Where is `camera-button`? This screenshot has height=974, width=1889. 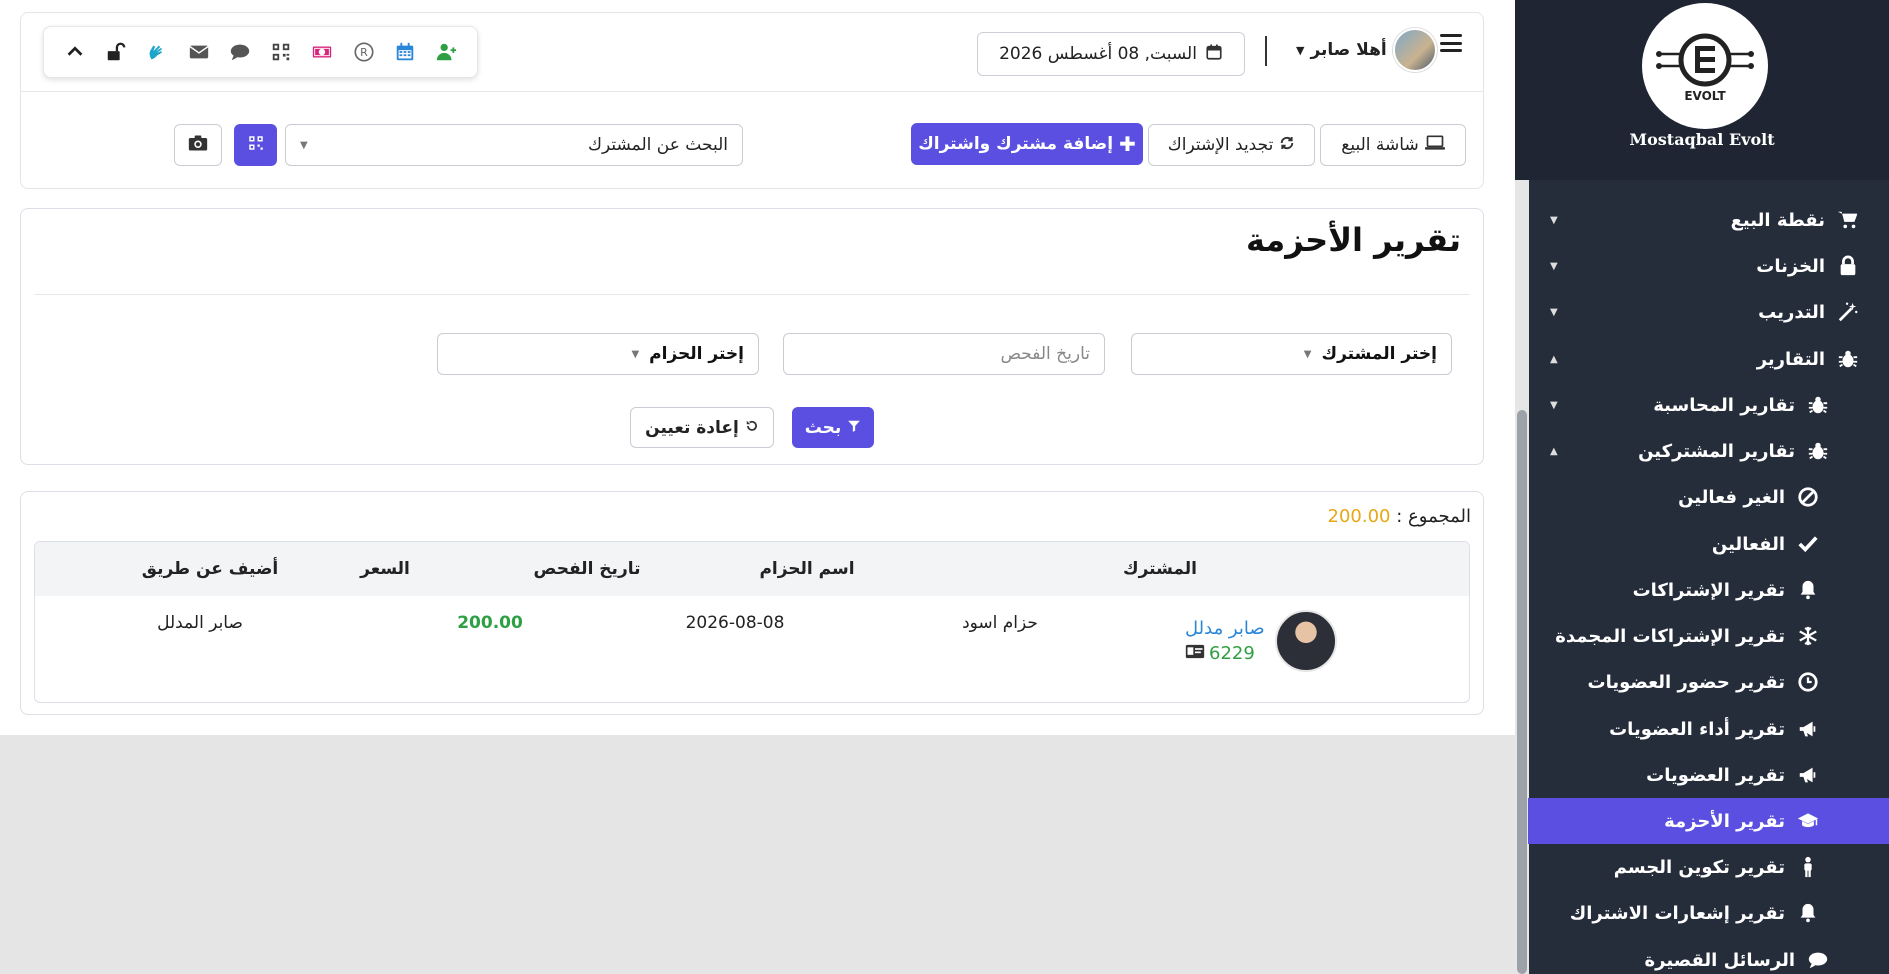
camera-button is located at coordinates (198, 145).